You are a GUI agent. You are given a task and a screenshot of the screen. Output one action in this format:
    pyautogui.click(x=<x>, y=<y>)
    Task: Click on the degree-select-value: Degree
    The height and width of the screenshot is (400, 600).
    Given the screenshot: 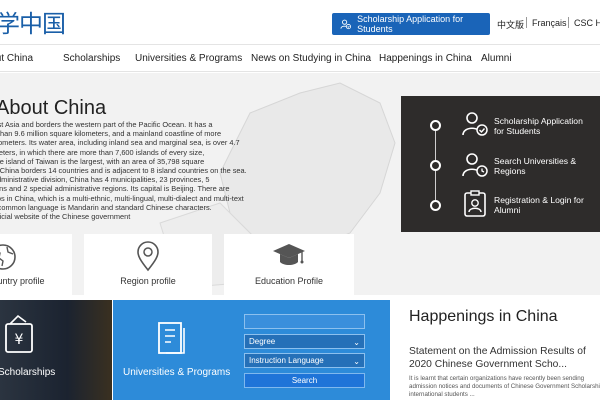 What is the action you would take?
    pyautogui.click(x=262, y=341)
    